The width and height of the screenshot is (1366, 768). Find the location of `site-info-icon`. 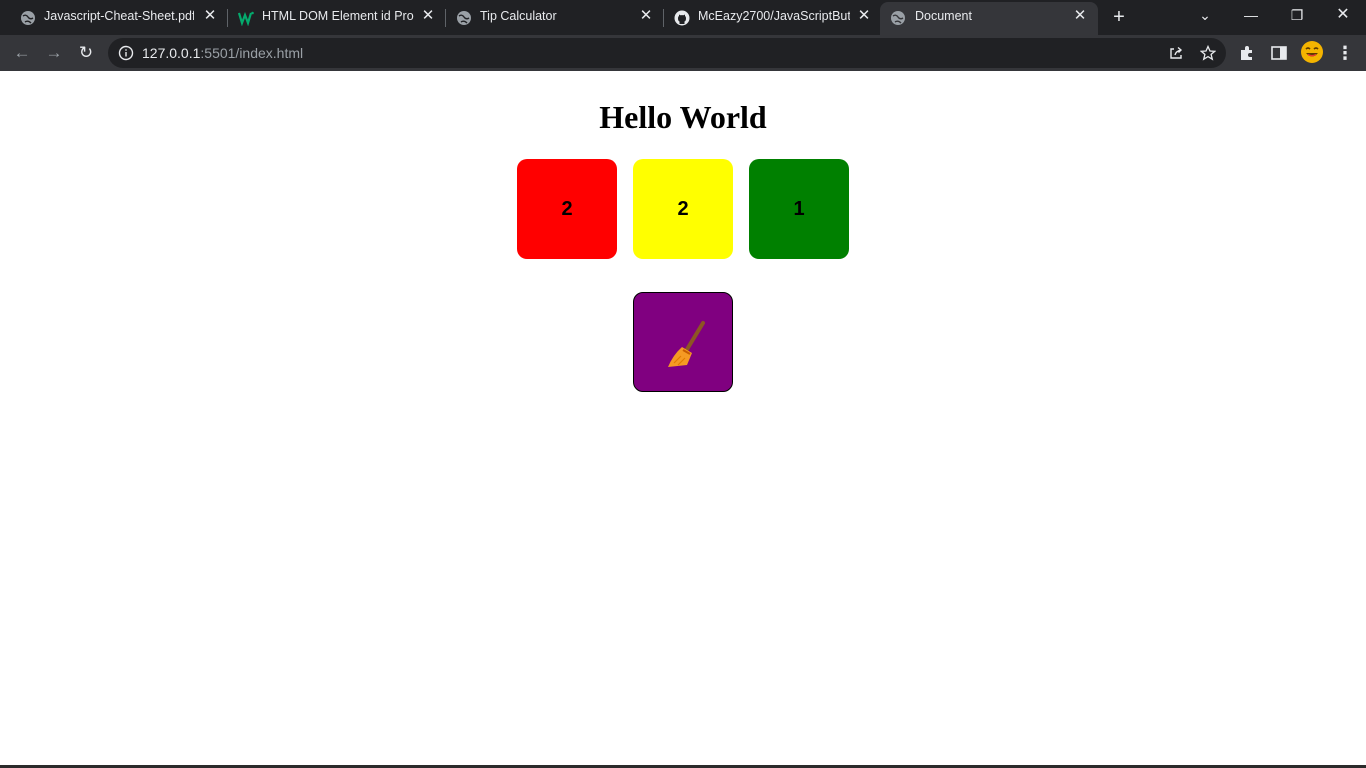

site-info-icon is located at coordinates (126, 53).